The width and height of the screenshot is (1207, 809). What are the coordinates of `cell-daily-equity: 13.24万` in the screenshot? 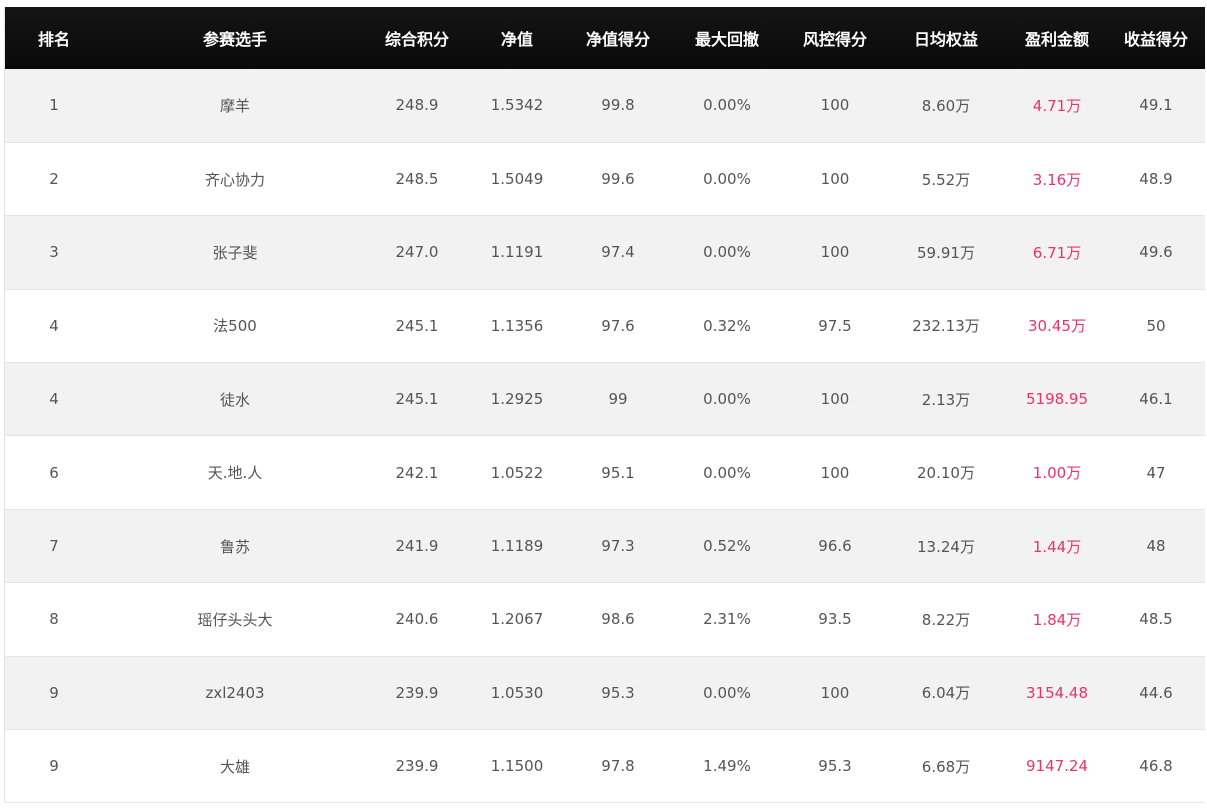 It's located at (946, 546).